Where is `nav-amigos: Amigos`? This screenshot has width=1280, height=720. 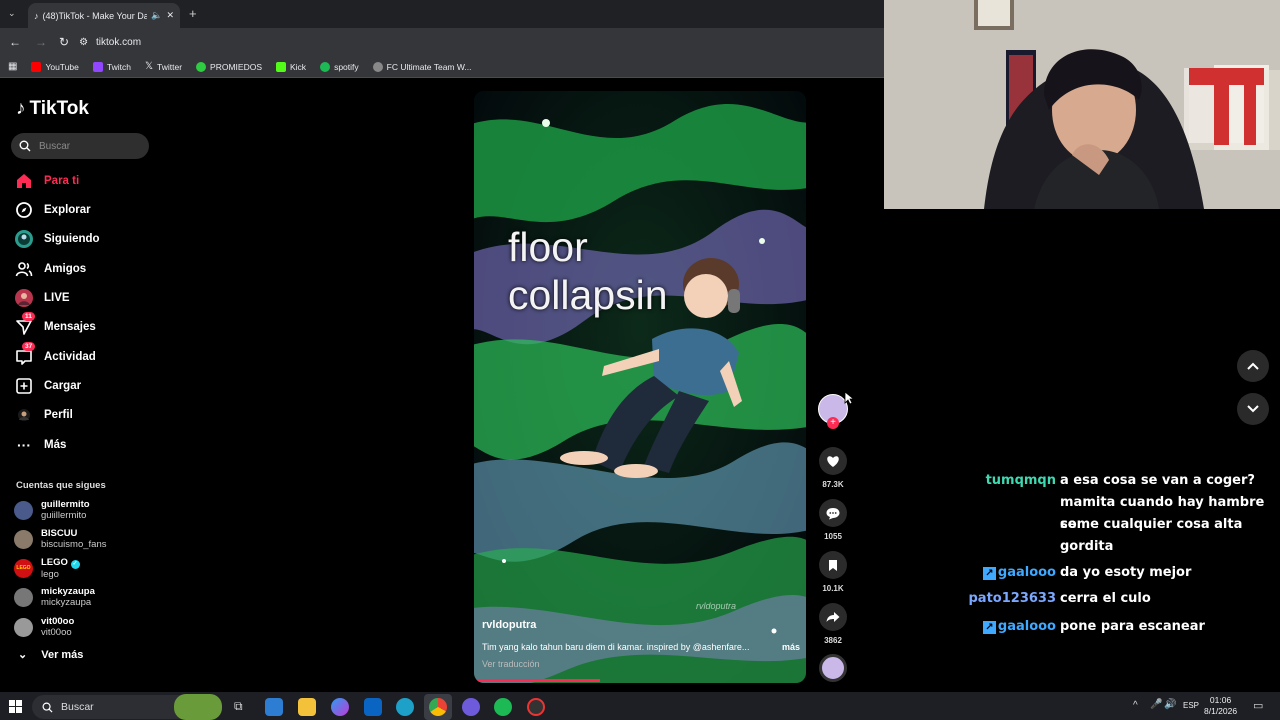 nav-amigos: Amigos is located at coordinates (50, 269).